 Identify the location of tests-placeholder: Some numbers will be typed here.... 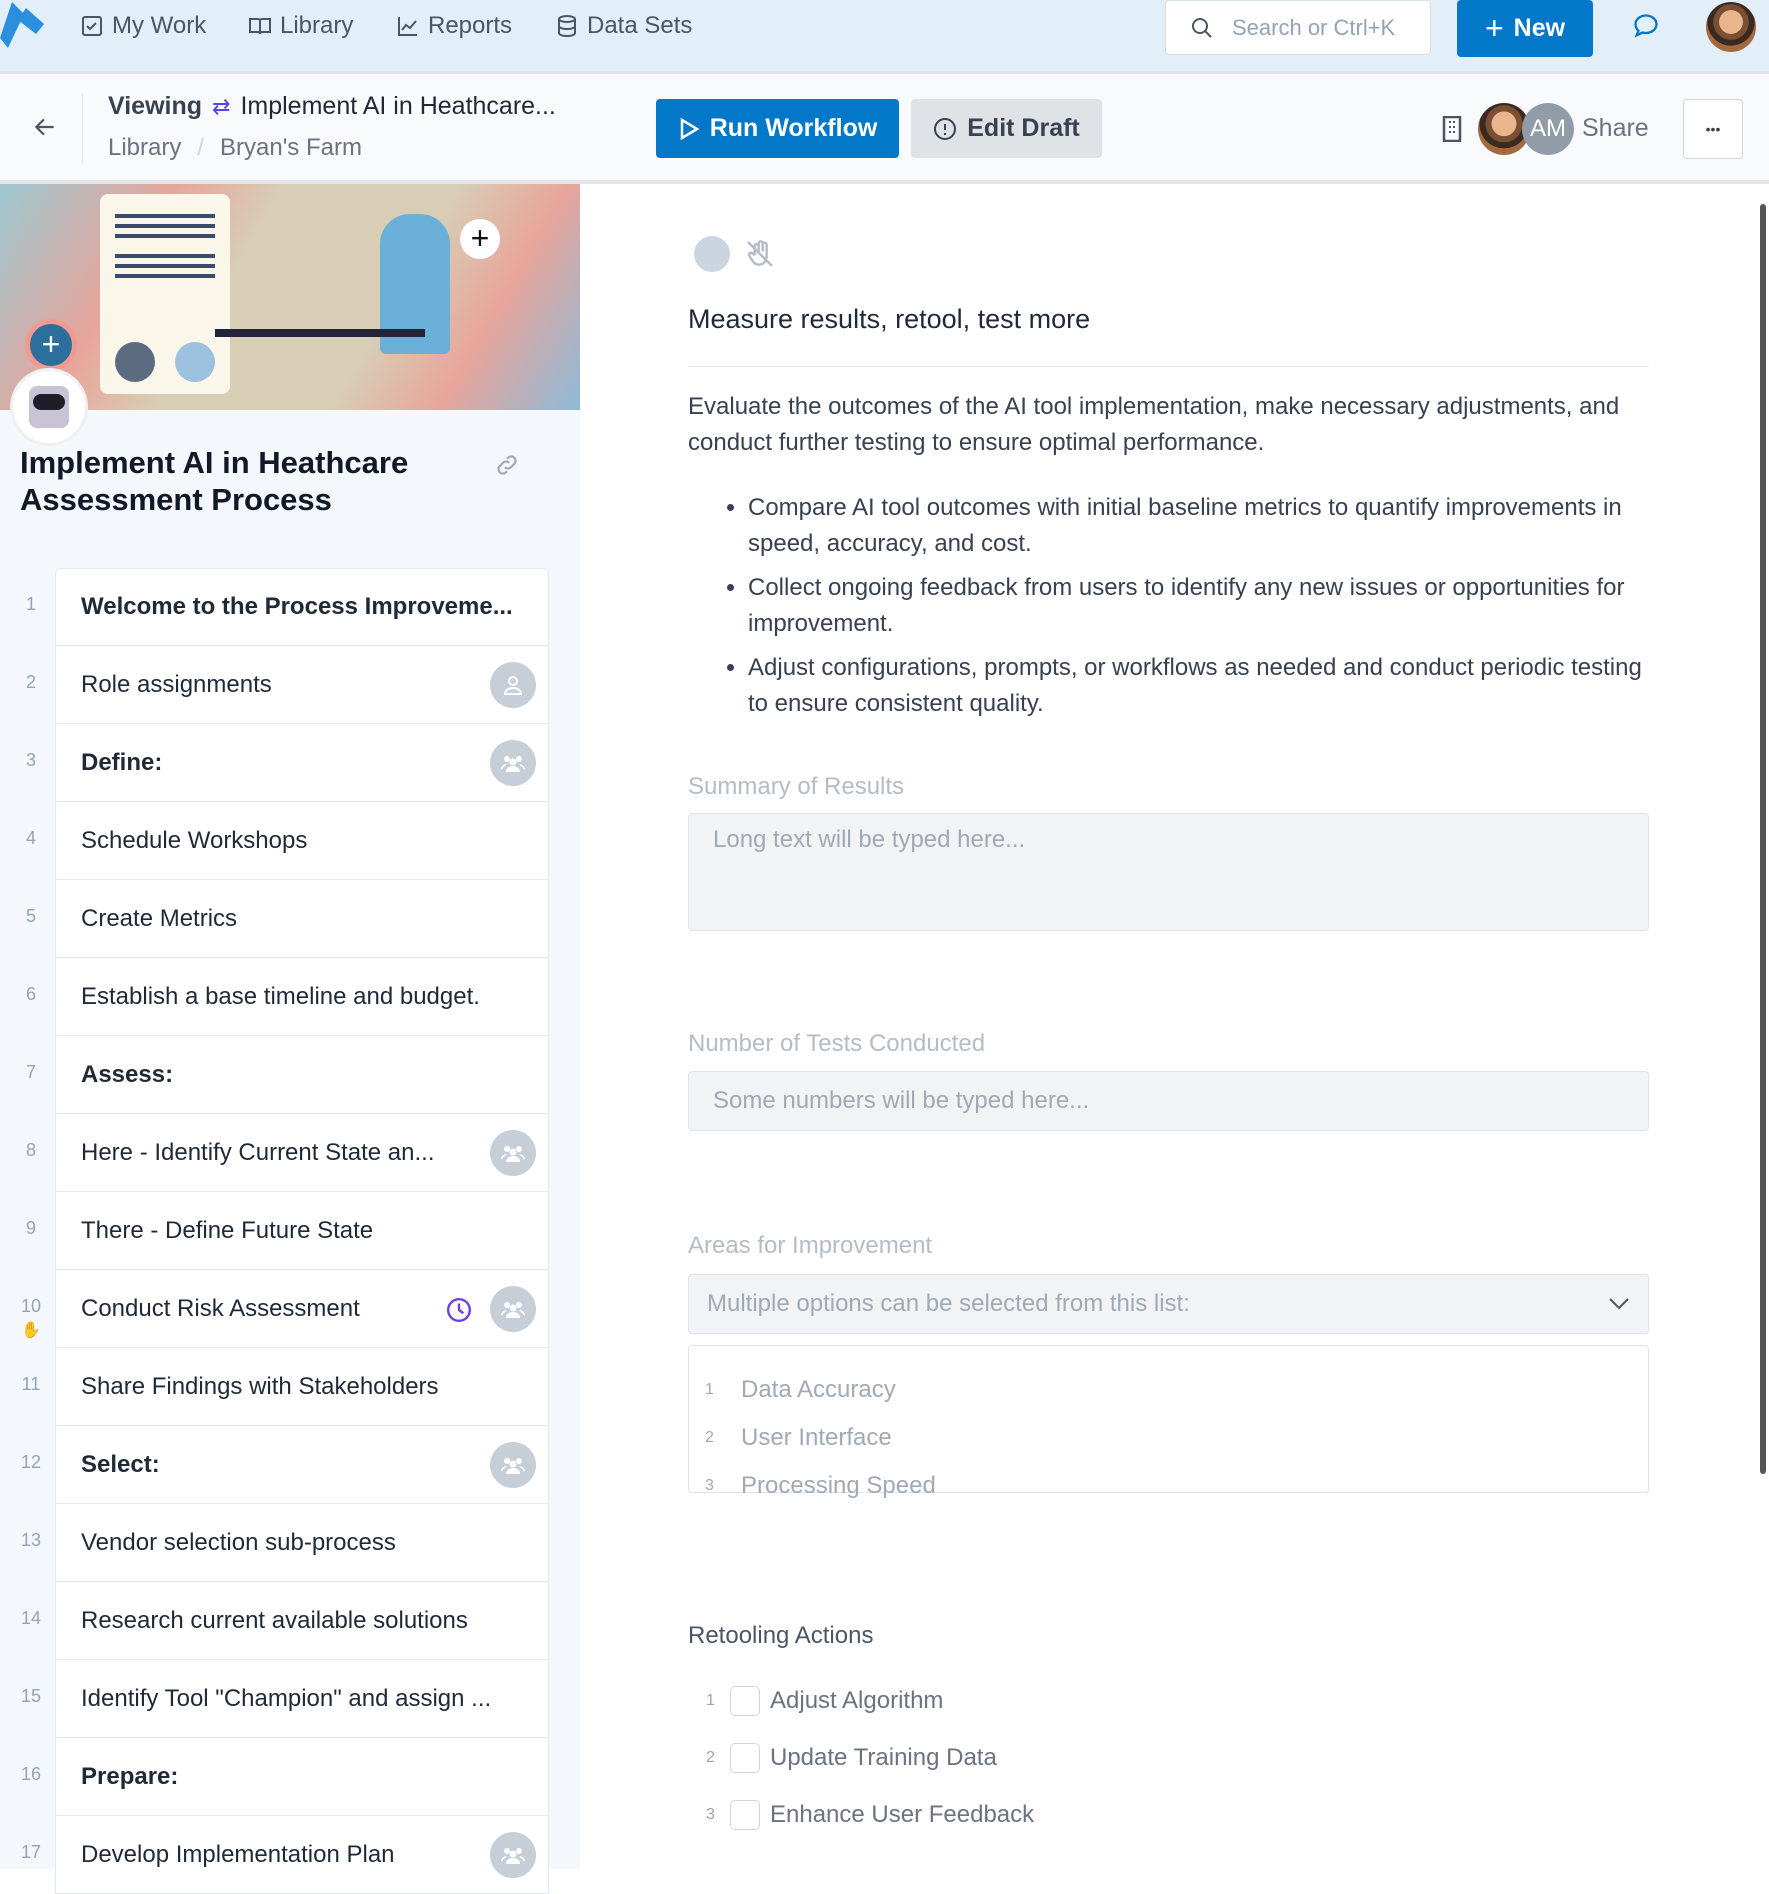
(901, 1100).